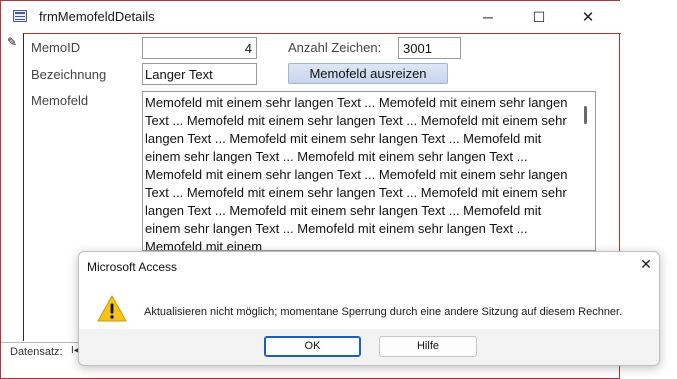 This screenshot has width=677, height=379. I want to click on anzahl-zeichen-label: Anzahl Zeichen:, so click(335, 47).